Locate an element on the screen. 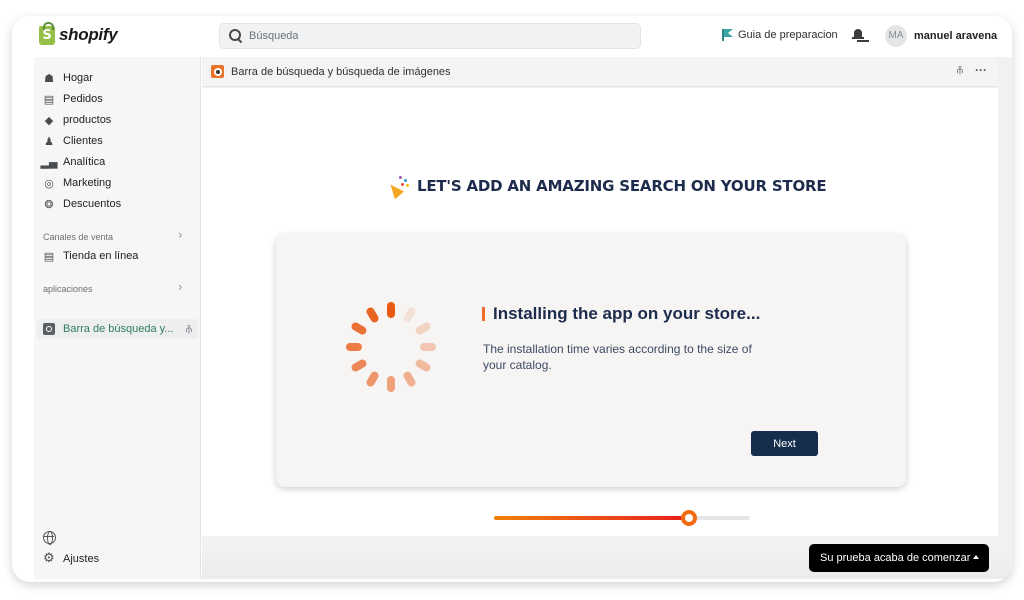 This screenshot has width=1024, height=600. trial-label: Su prueba acaba de comenzar is located at coordinates (895, 558).